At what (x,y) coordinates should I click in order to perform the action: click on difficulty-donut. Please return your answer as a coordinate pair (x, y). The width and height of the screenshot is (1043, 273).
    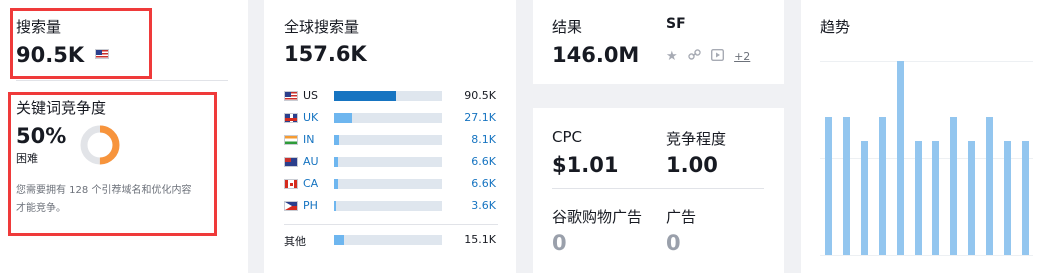
    Looking at the image, I should click on (100, 145).